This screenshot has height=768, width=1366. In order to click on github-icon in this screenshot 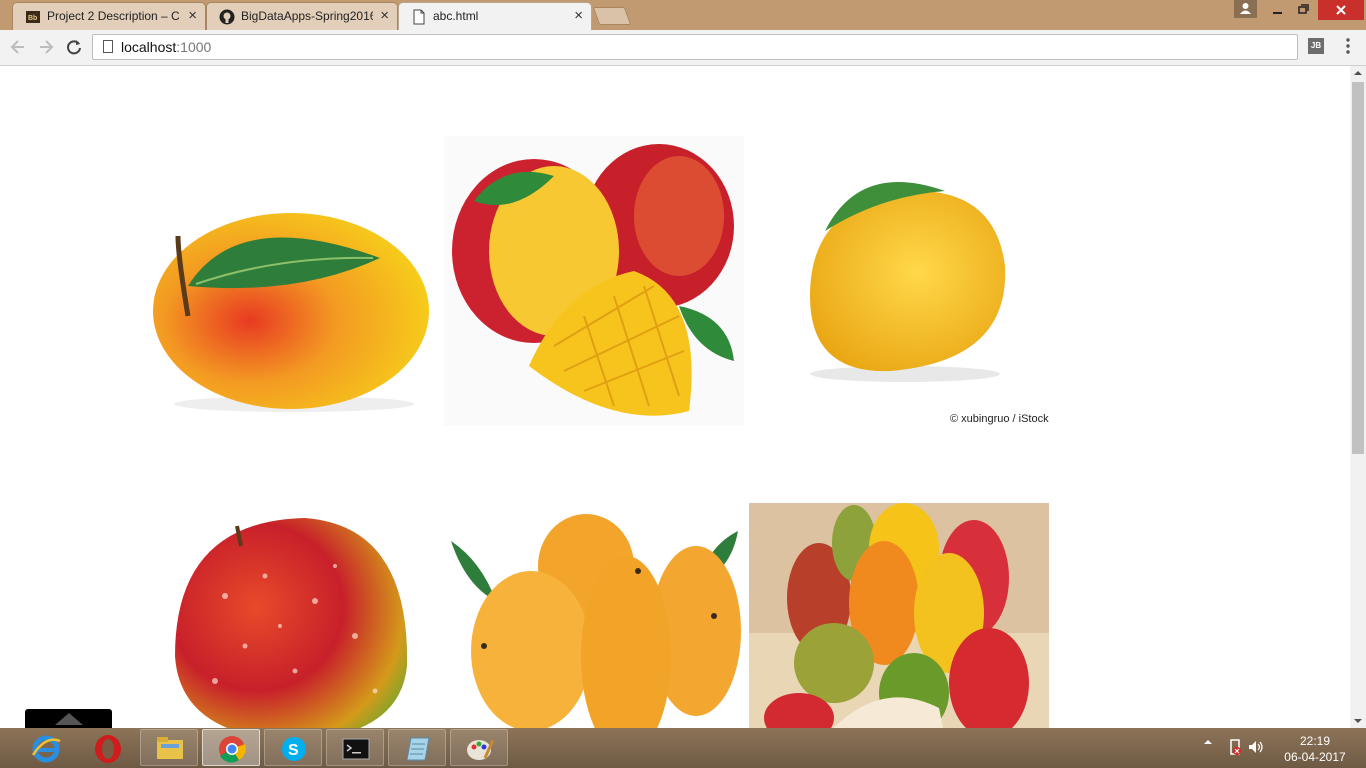, I will do `click(227, 17)`.